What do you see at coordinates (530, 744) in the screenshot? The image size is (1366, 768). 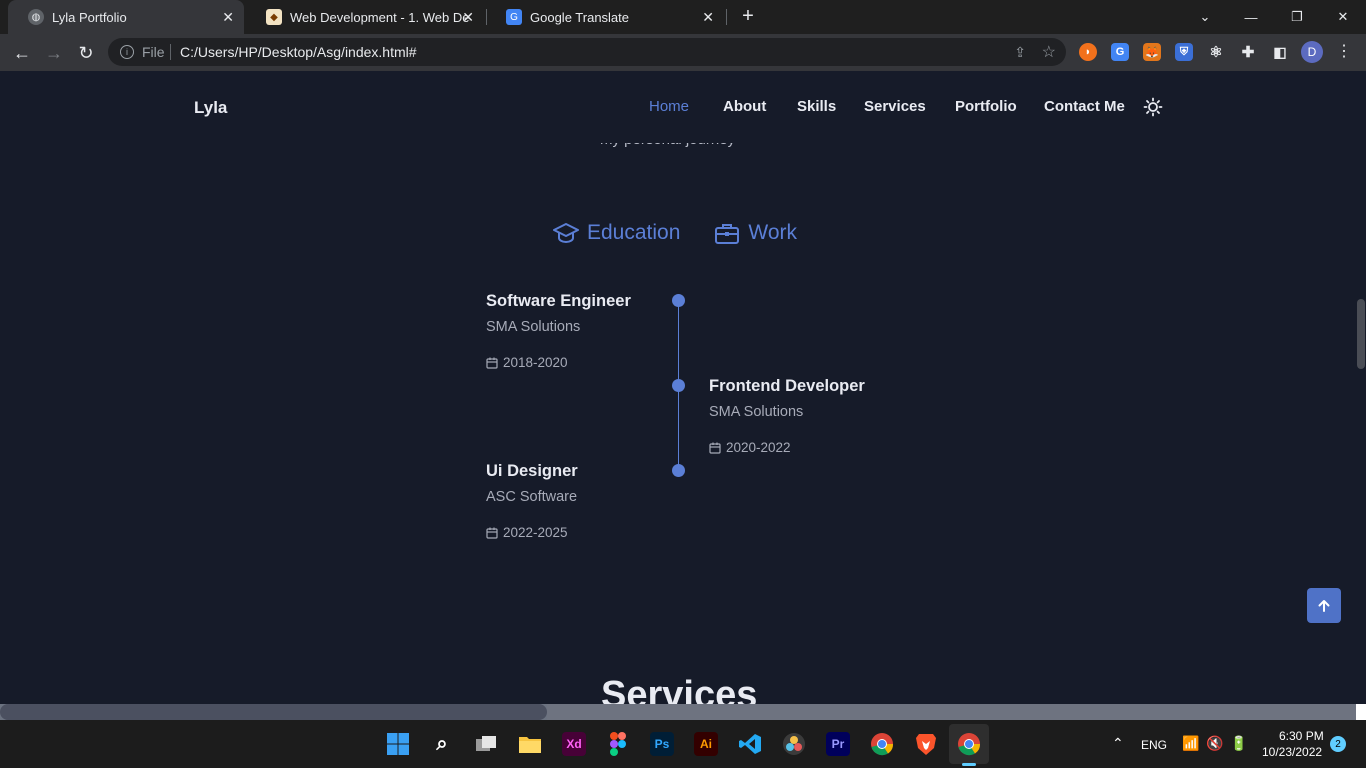 I see `file-explorer-icon` at bounding box center [530, 744].